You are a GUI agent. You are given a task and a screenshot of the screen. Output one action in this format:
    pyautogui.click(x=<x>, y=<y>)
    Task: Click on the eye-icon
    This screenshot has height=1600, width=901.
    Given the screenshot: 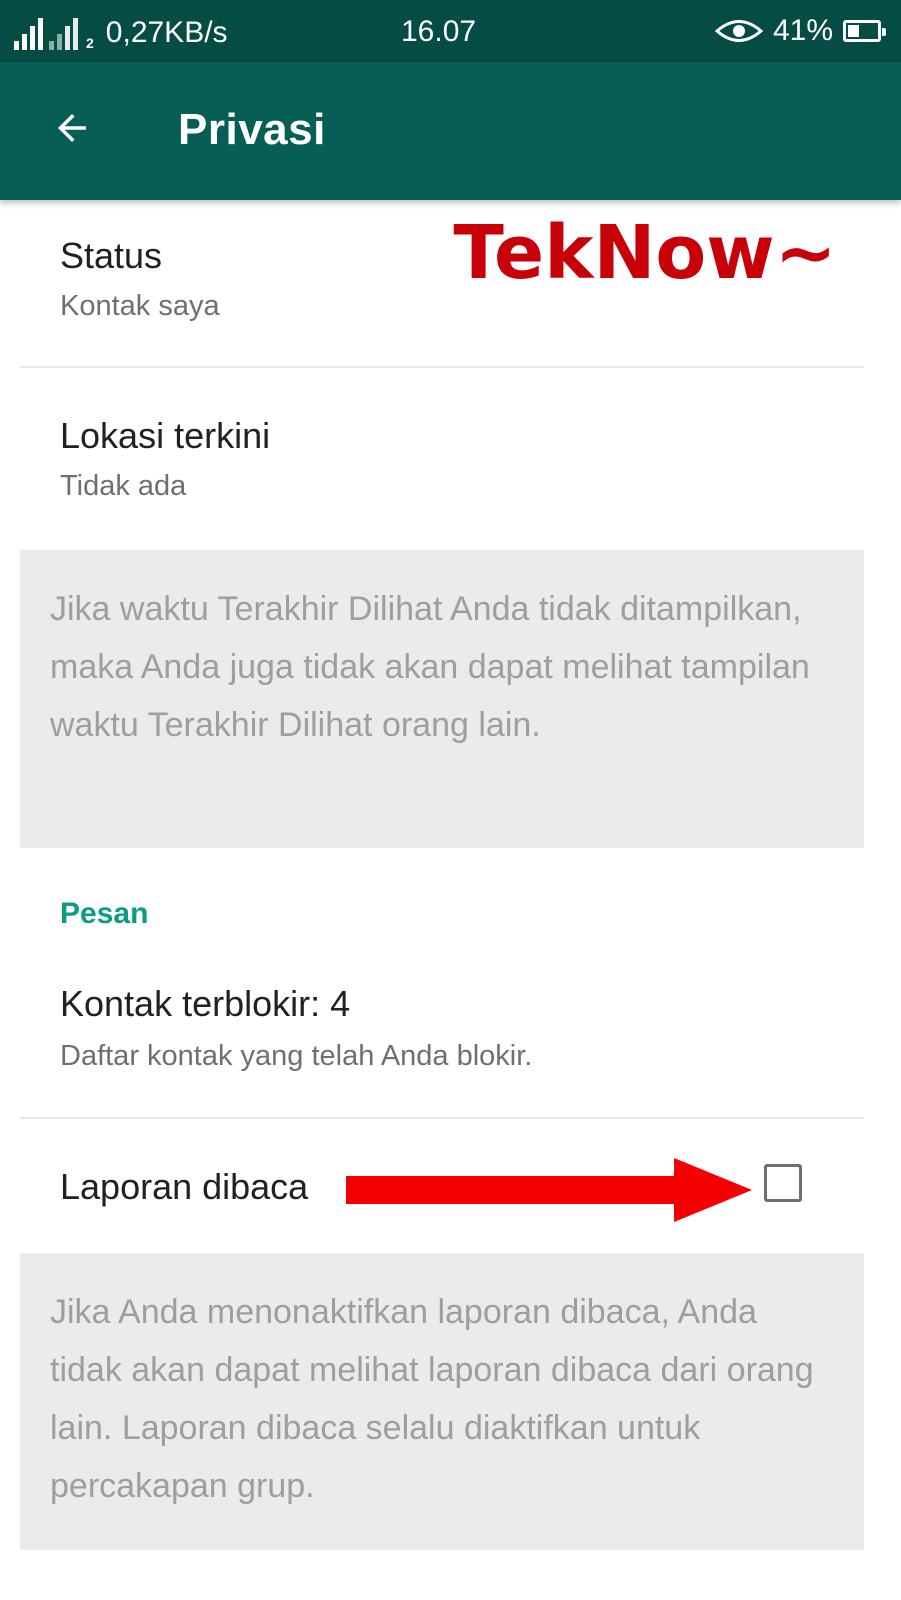 What is the action you would take?
    pyautogui.click(x=738, y=31)
    